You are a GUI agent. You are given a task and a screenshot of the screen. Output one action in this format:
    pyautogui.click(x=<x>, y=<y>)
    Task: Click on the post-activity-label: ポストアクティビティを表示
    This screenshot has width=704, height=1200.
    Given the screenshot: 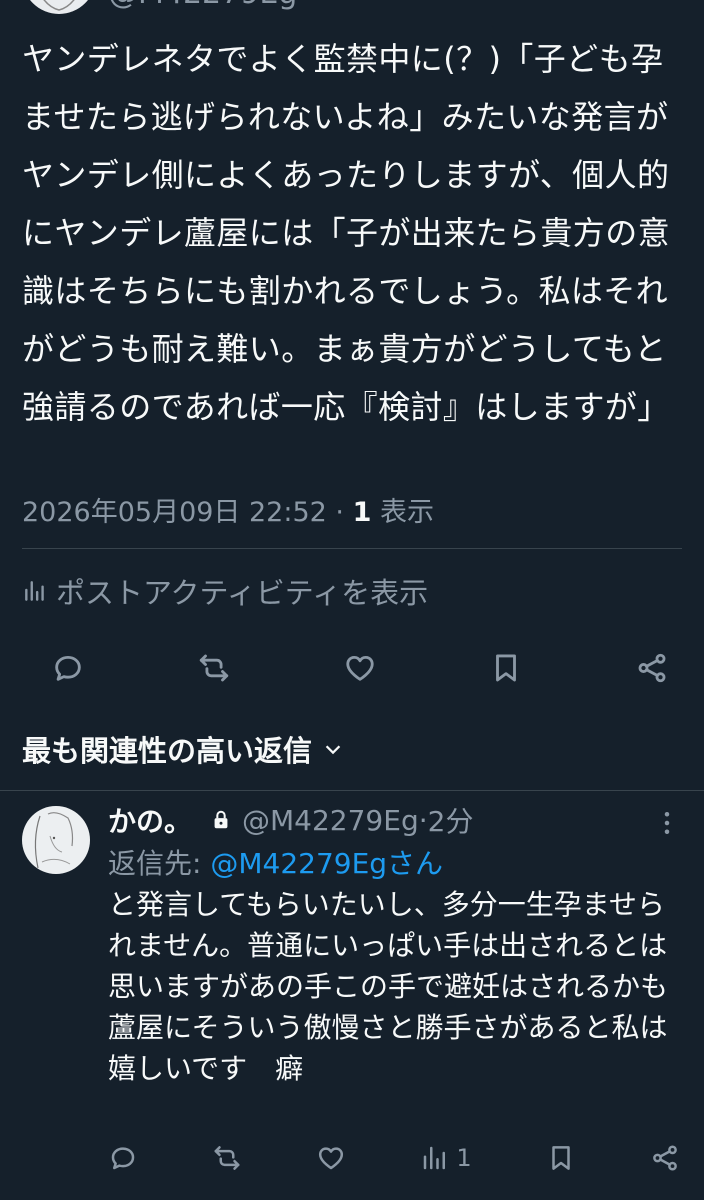 What is the action you would take?
    pyautogui.click(x=242, y=593)
    